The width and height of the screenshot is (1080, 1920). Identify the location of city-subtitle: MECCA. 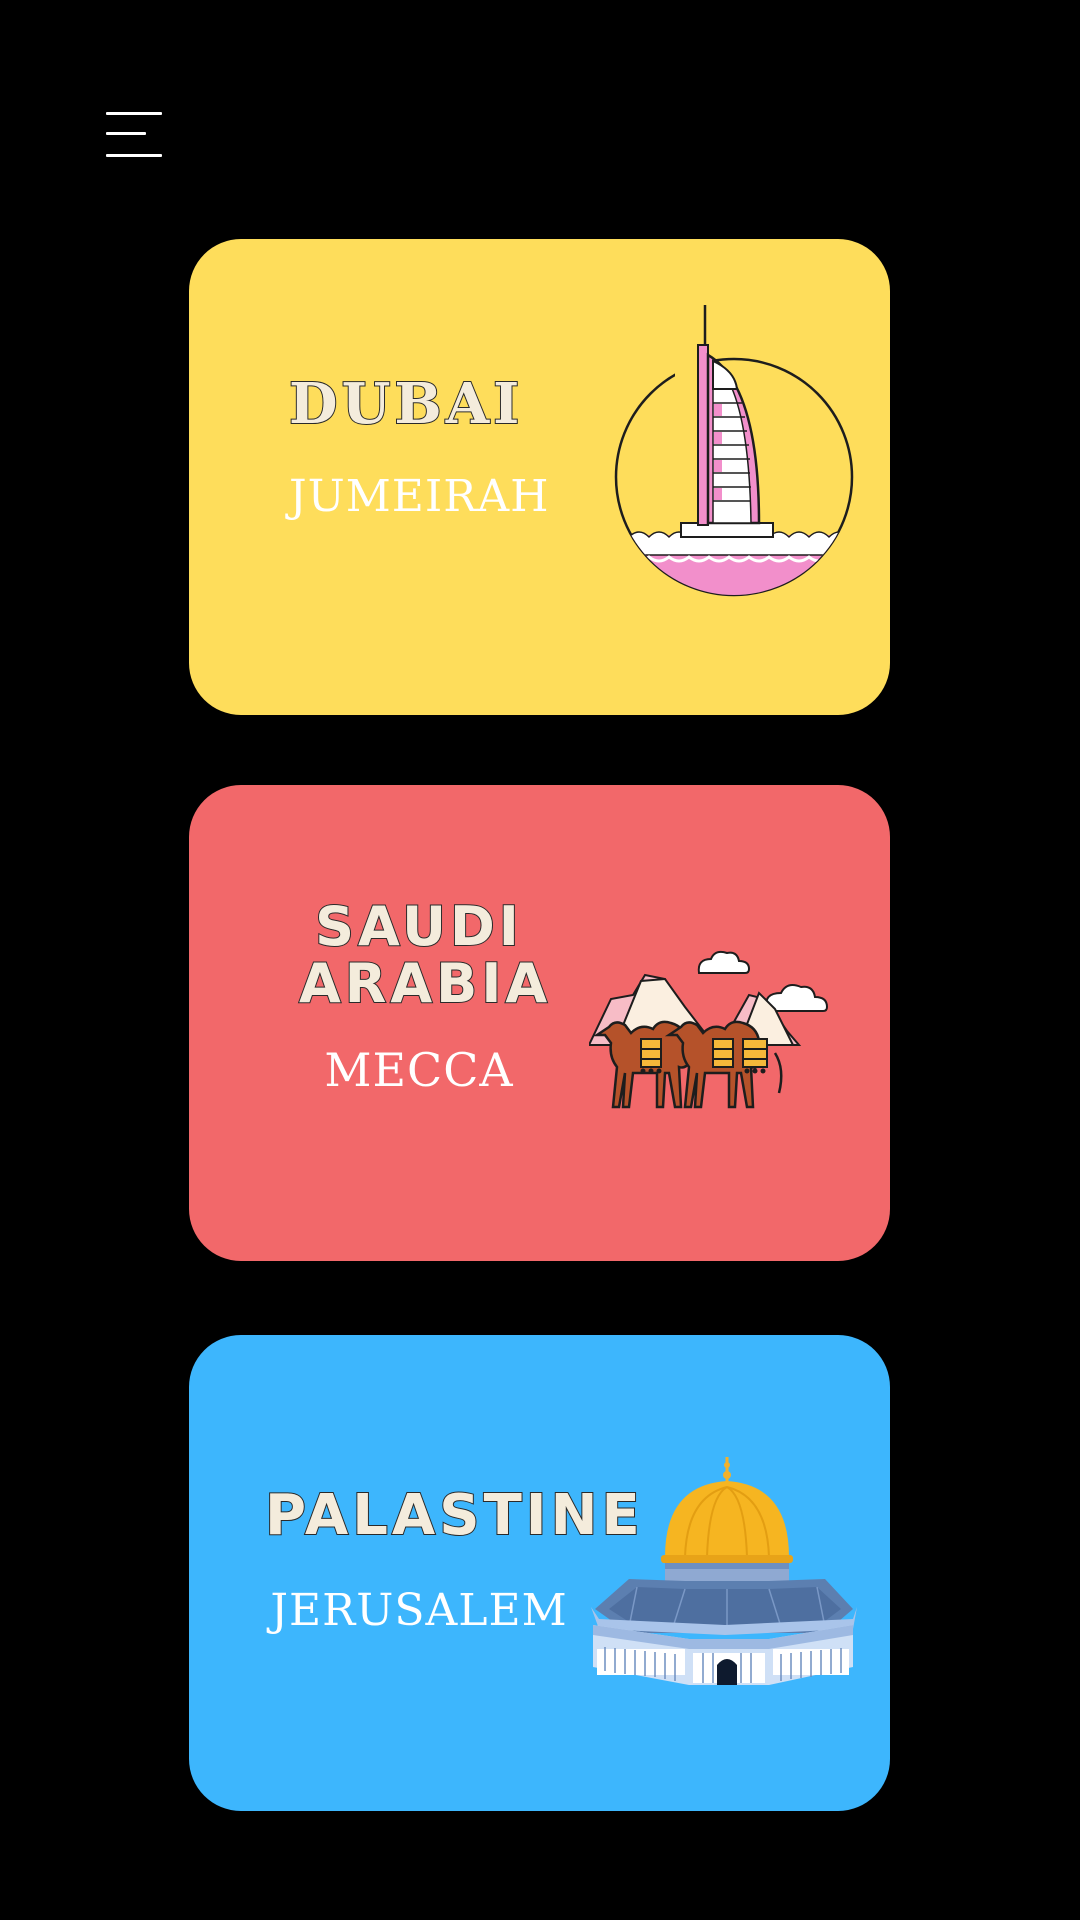
(419, 1070).